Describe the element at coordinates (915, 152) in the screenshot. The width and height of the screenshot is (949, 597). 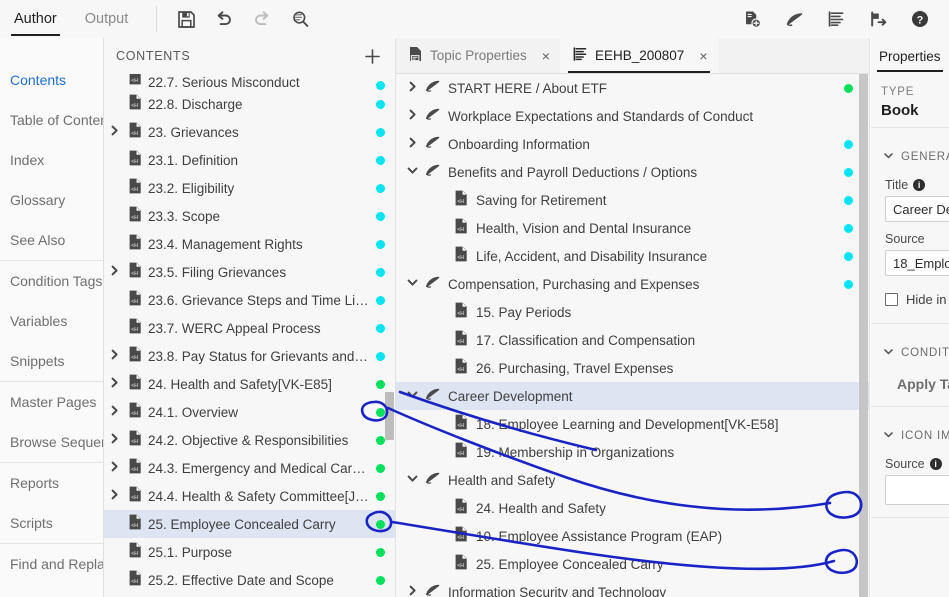
I see `general-section-header: GENERAL` at that location.